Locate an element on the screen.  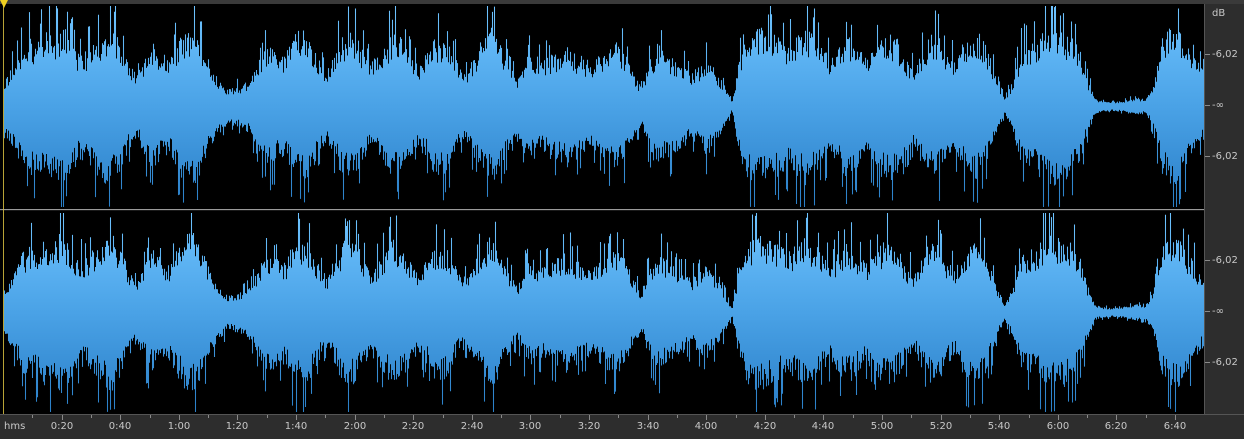
time-label-2-40: 2:40 is located at coordinates (472, 426).